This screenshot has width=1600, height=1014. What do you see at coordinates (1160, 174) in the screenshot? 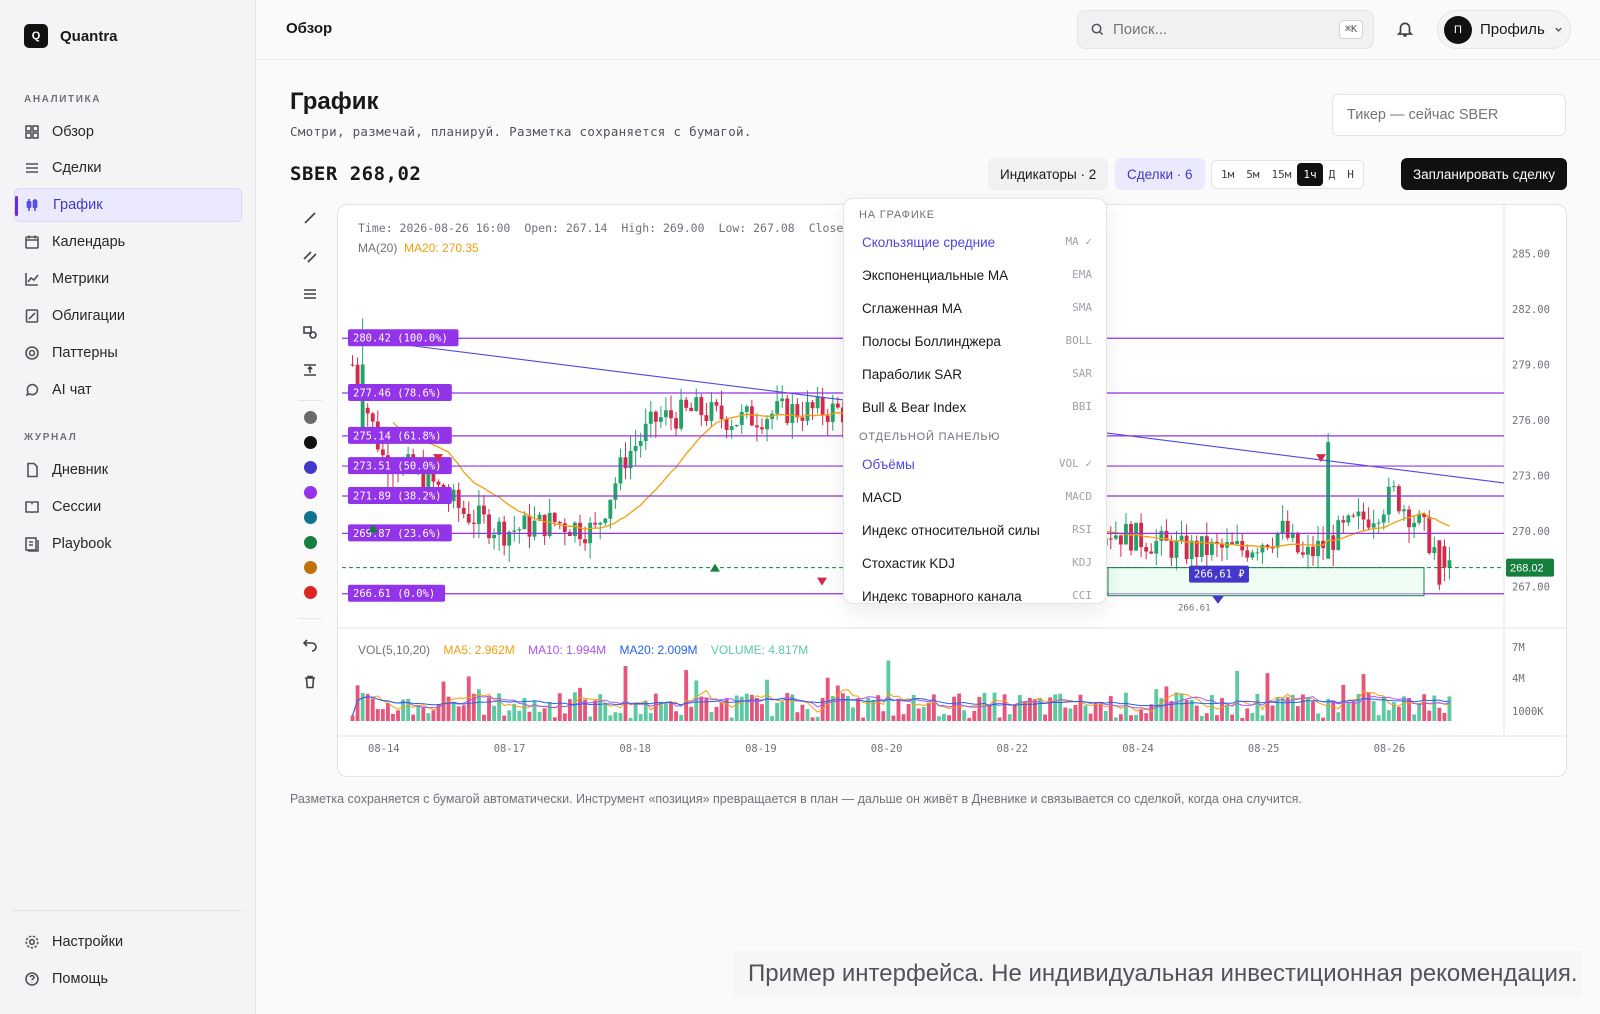
I see `trades-button: Сделки · 6` at bounding box center [1160, 174].